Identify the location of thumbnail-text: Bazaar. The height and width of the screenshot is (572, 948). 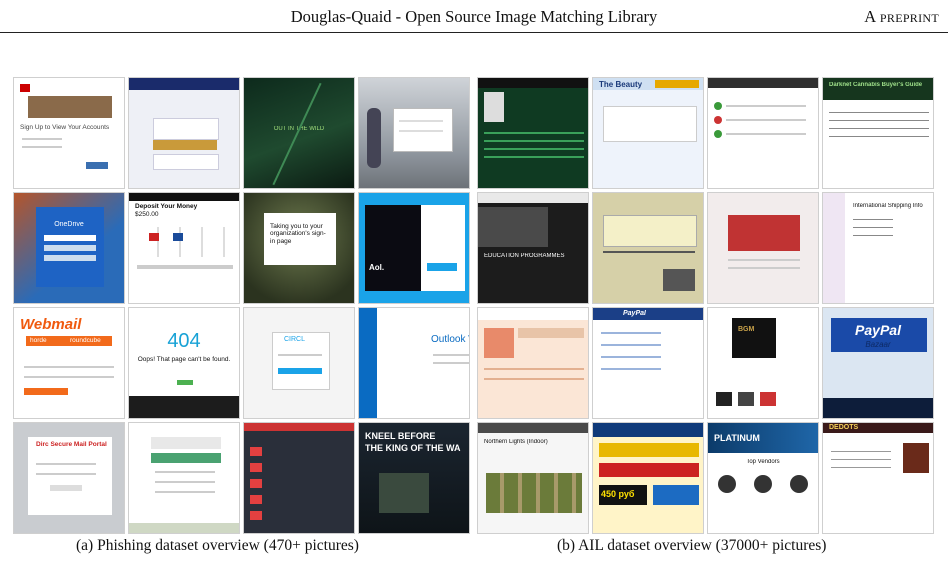
(878, 344).